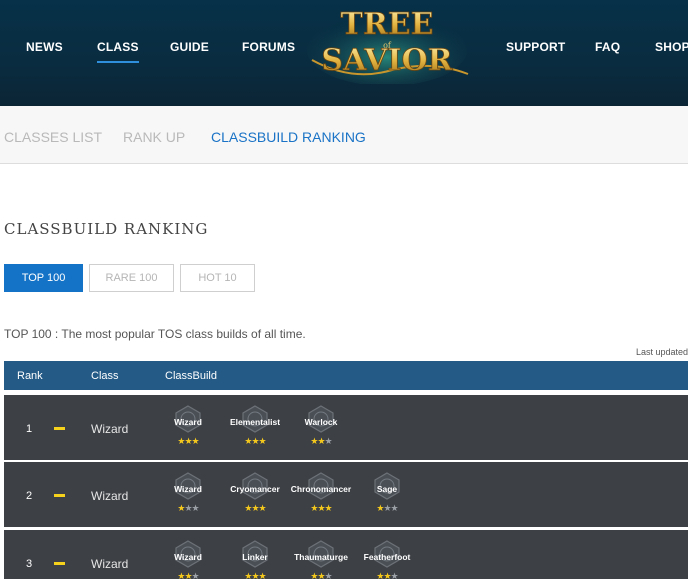  I want to click on nav-shop: SHOP, so click(671, 47).